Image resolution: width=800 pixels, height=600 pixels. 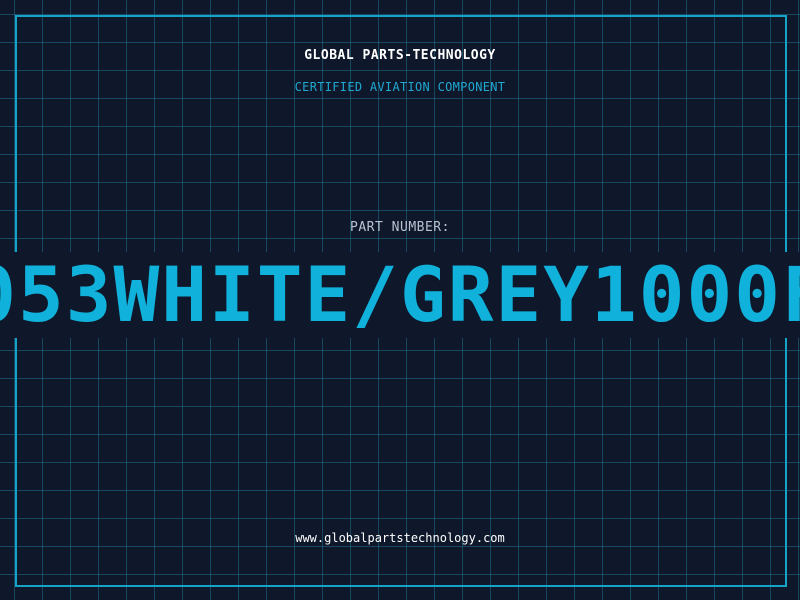 I want to click on part-number-band: 053WHITE/GREY1000F, so click(x=400, y=295).